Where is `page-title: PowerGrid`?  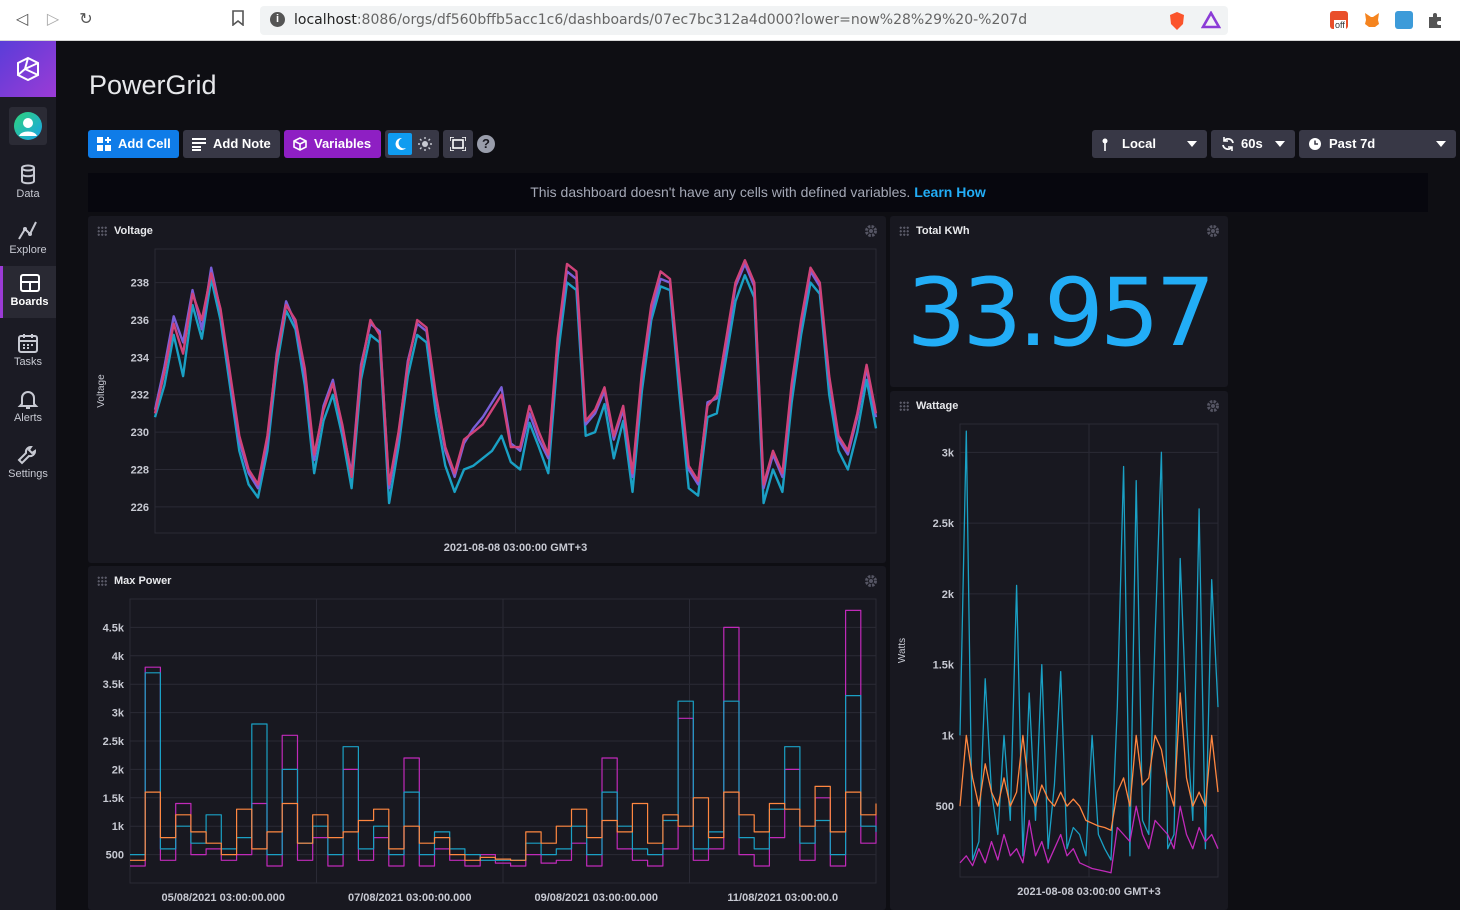 page-title: PowerGrid is located at coordinates (153, 85).